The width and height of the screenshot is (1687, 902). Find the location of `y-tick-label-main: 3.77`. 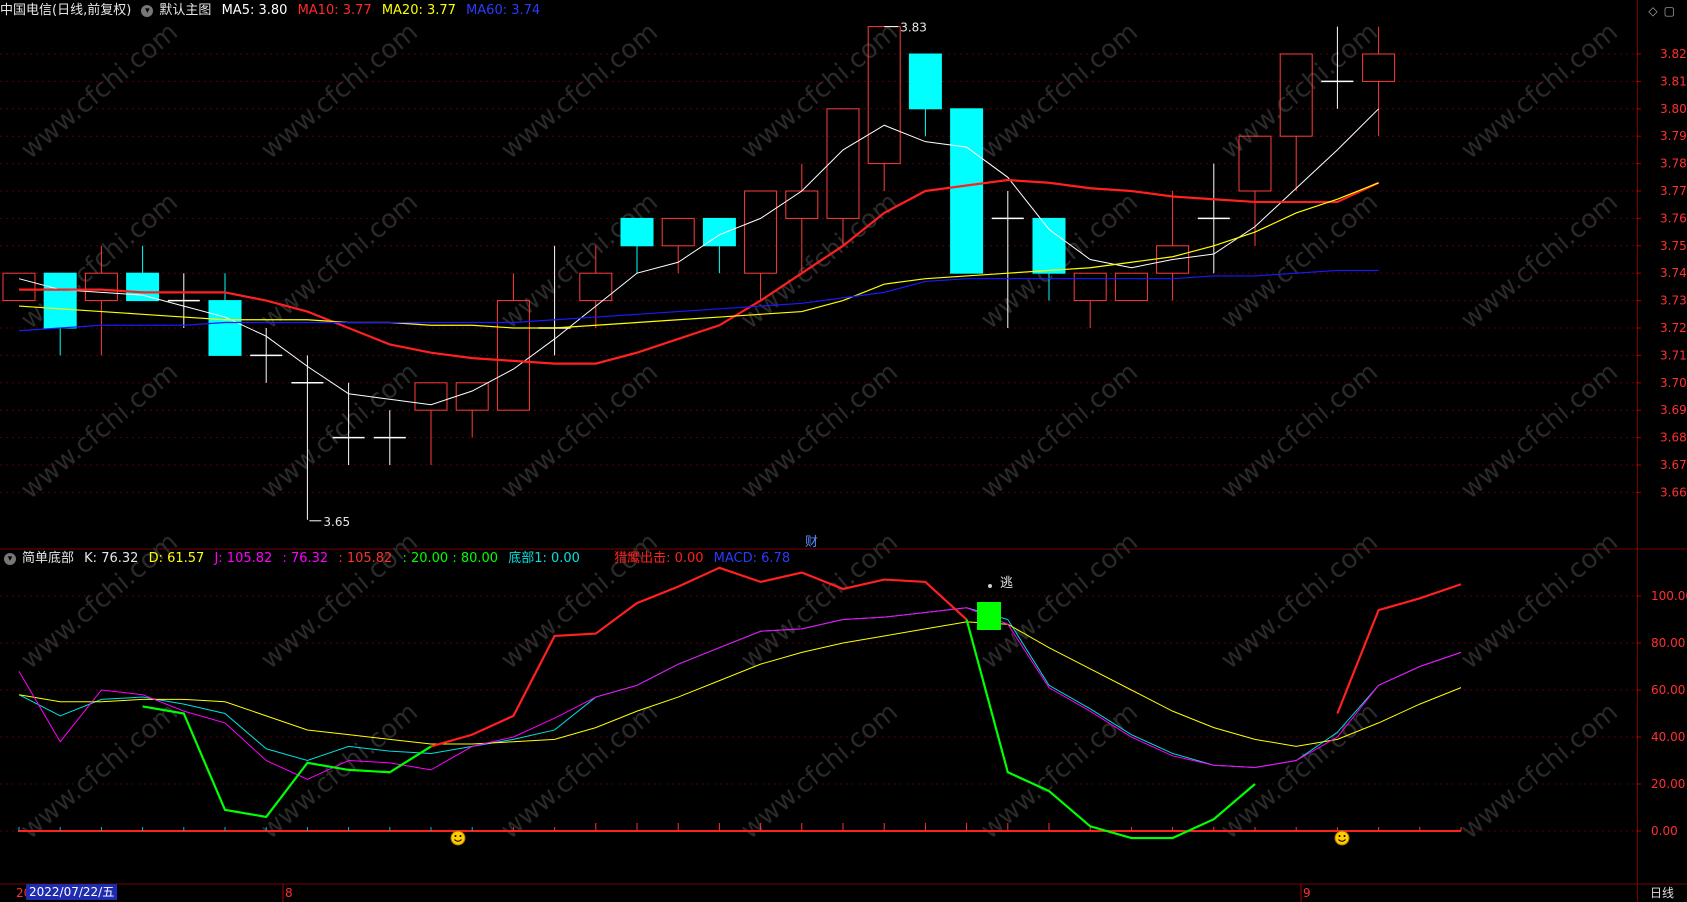

y-tick-label-main: 3.77 is located at coordinates (1673, 191).